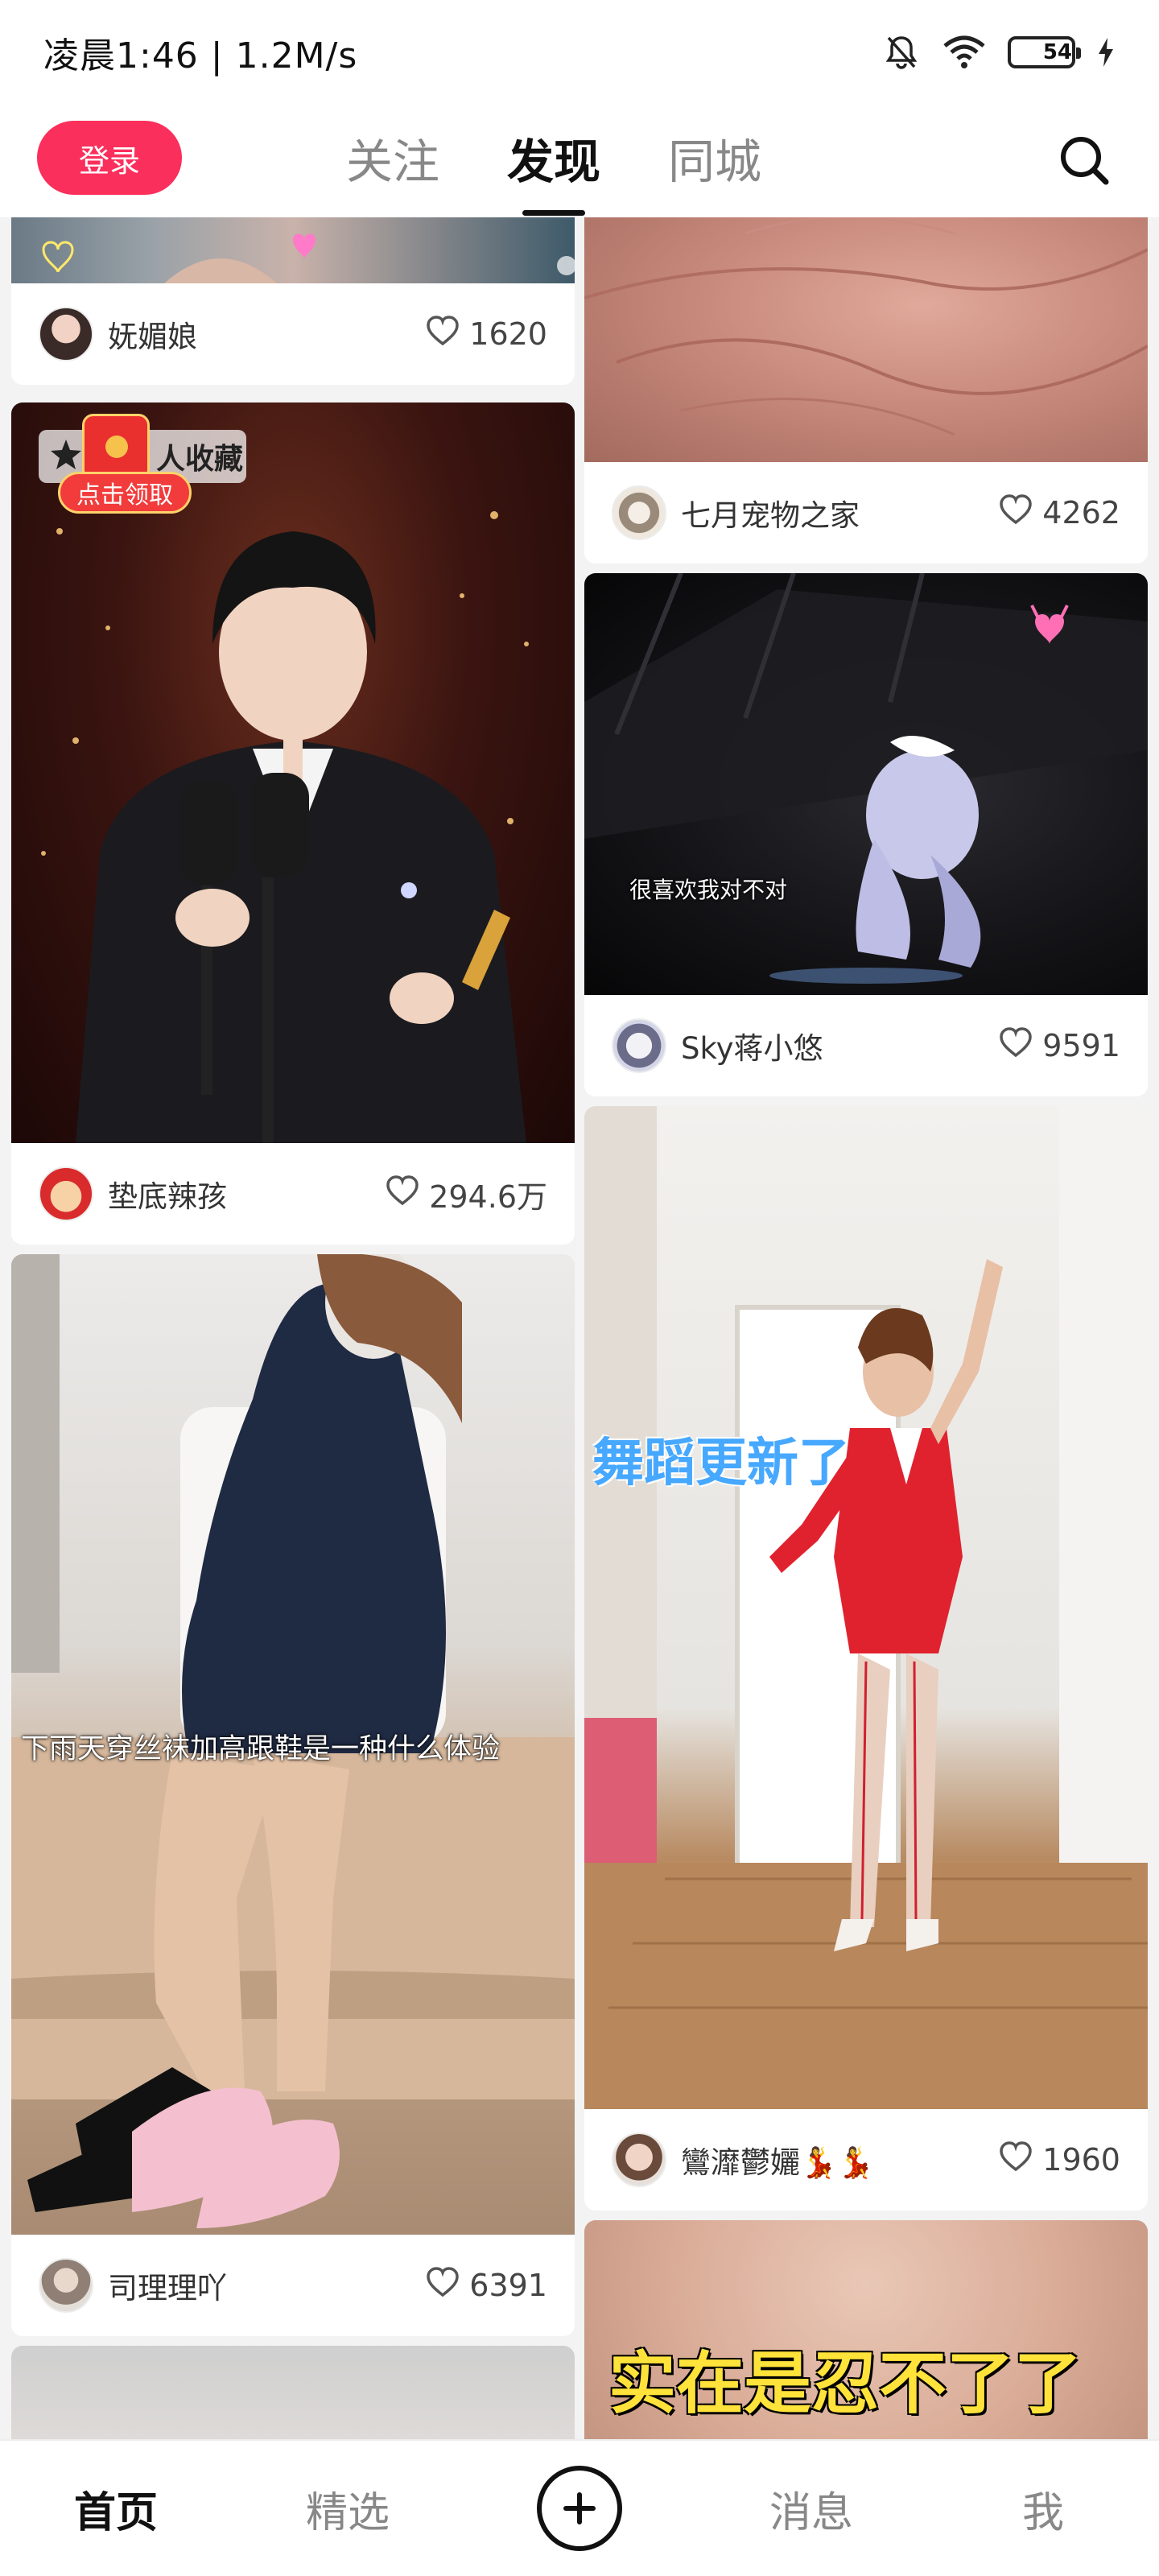 This screenshot has width=1159, height=2576. I want to click on feed-tabs: 关注 发现 同城, so click(553, 161).